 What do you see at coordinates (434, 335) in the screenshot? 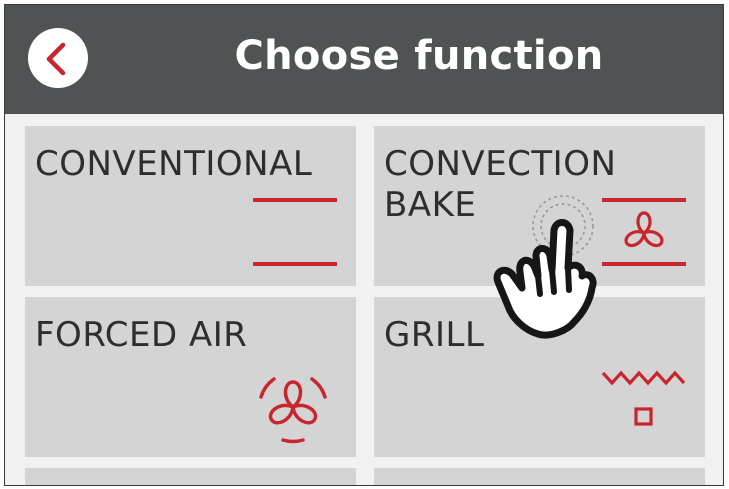
I see `function-label: GRILL` at bounding box center [434, 335].